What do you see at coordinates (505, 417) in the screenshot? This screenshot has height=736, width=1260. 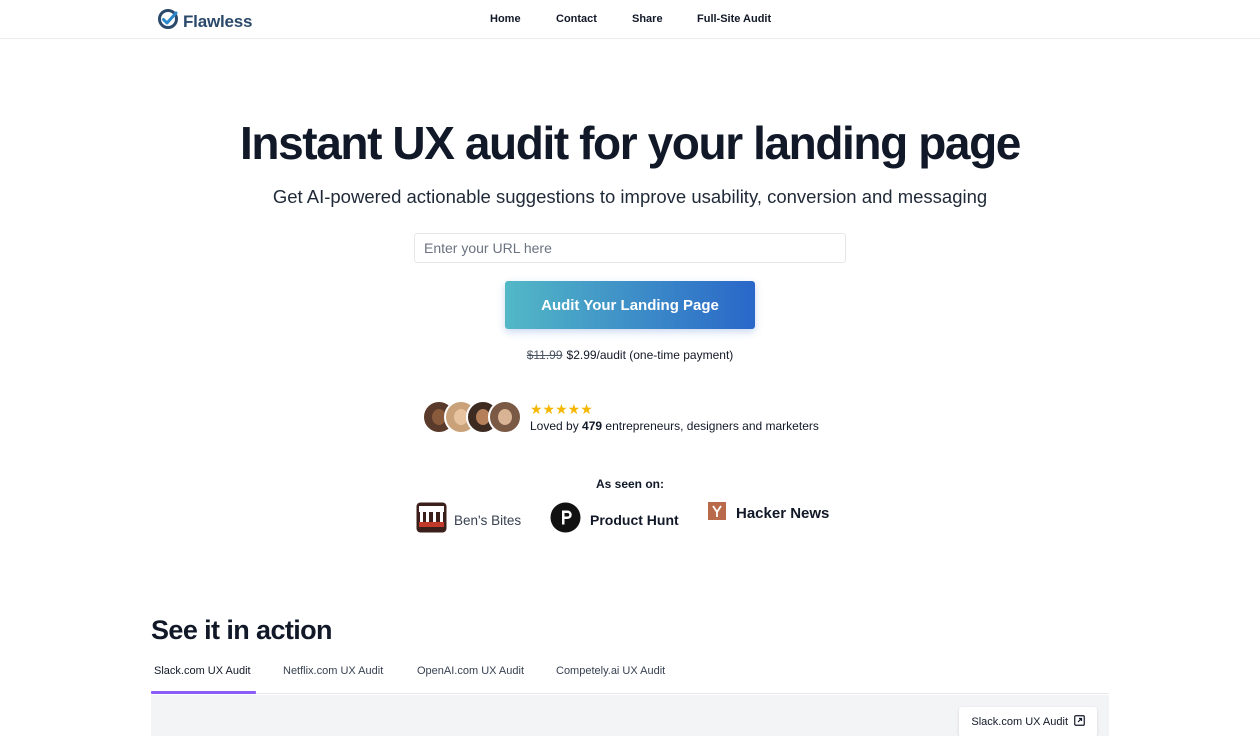 I see `avatar` at bounding box center [505, 417].